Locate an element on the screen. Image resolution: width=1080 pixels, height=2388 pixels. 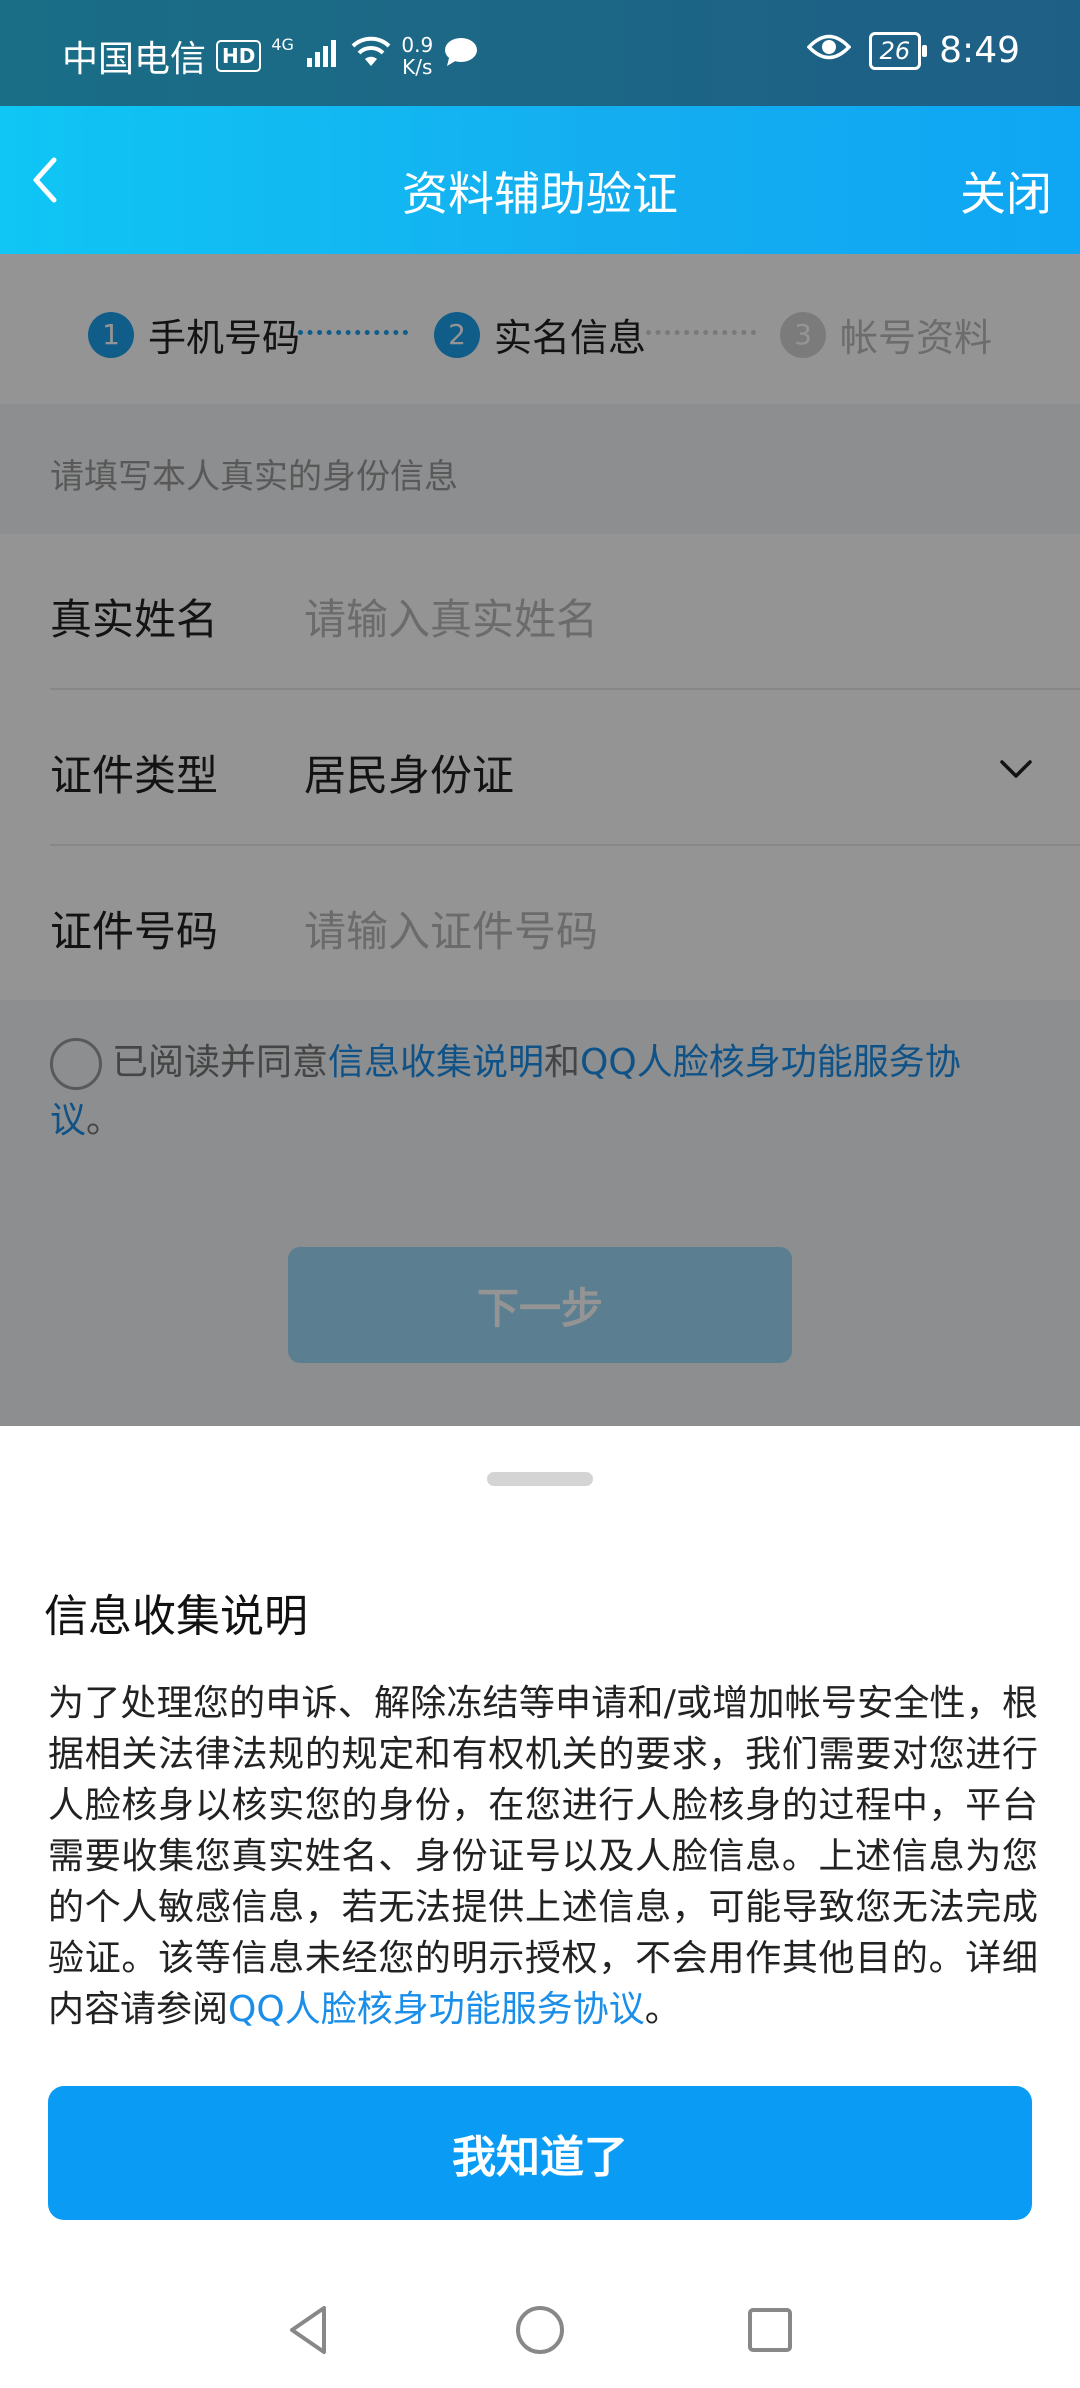
wifi-icon is located at coordinates (371, 56).